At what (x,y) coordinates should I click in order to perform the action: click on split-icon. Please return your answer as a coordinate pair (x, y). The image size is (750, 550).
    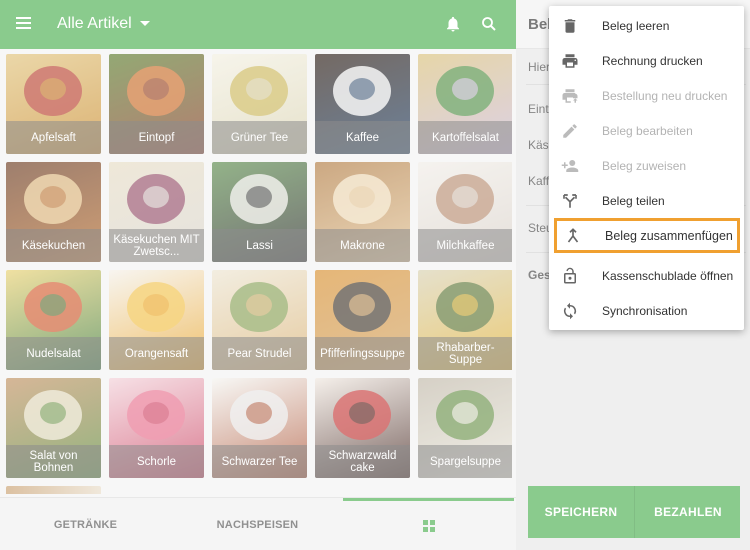
    Looking at the image, I should click on (570, 200).